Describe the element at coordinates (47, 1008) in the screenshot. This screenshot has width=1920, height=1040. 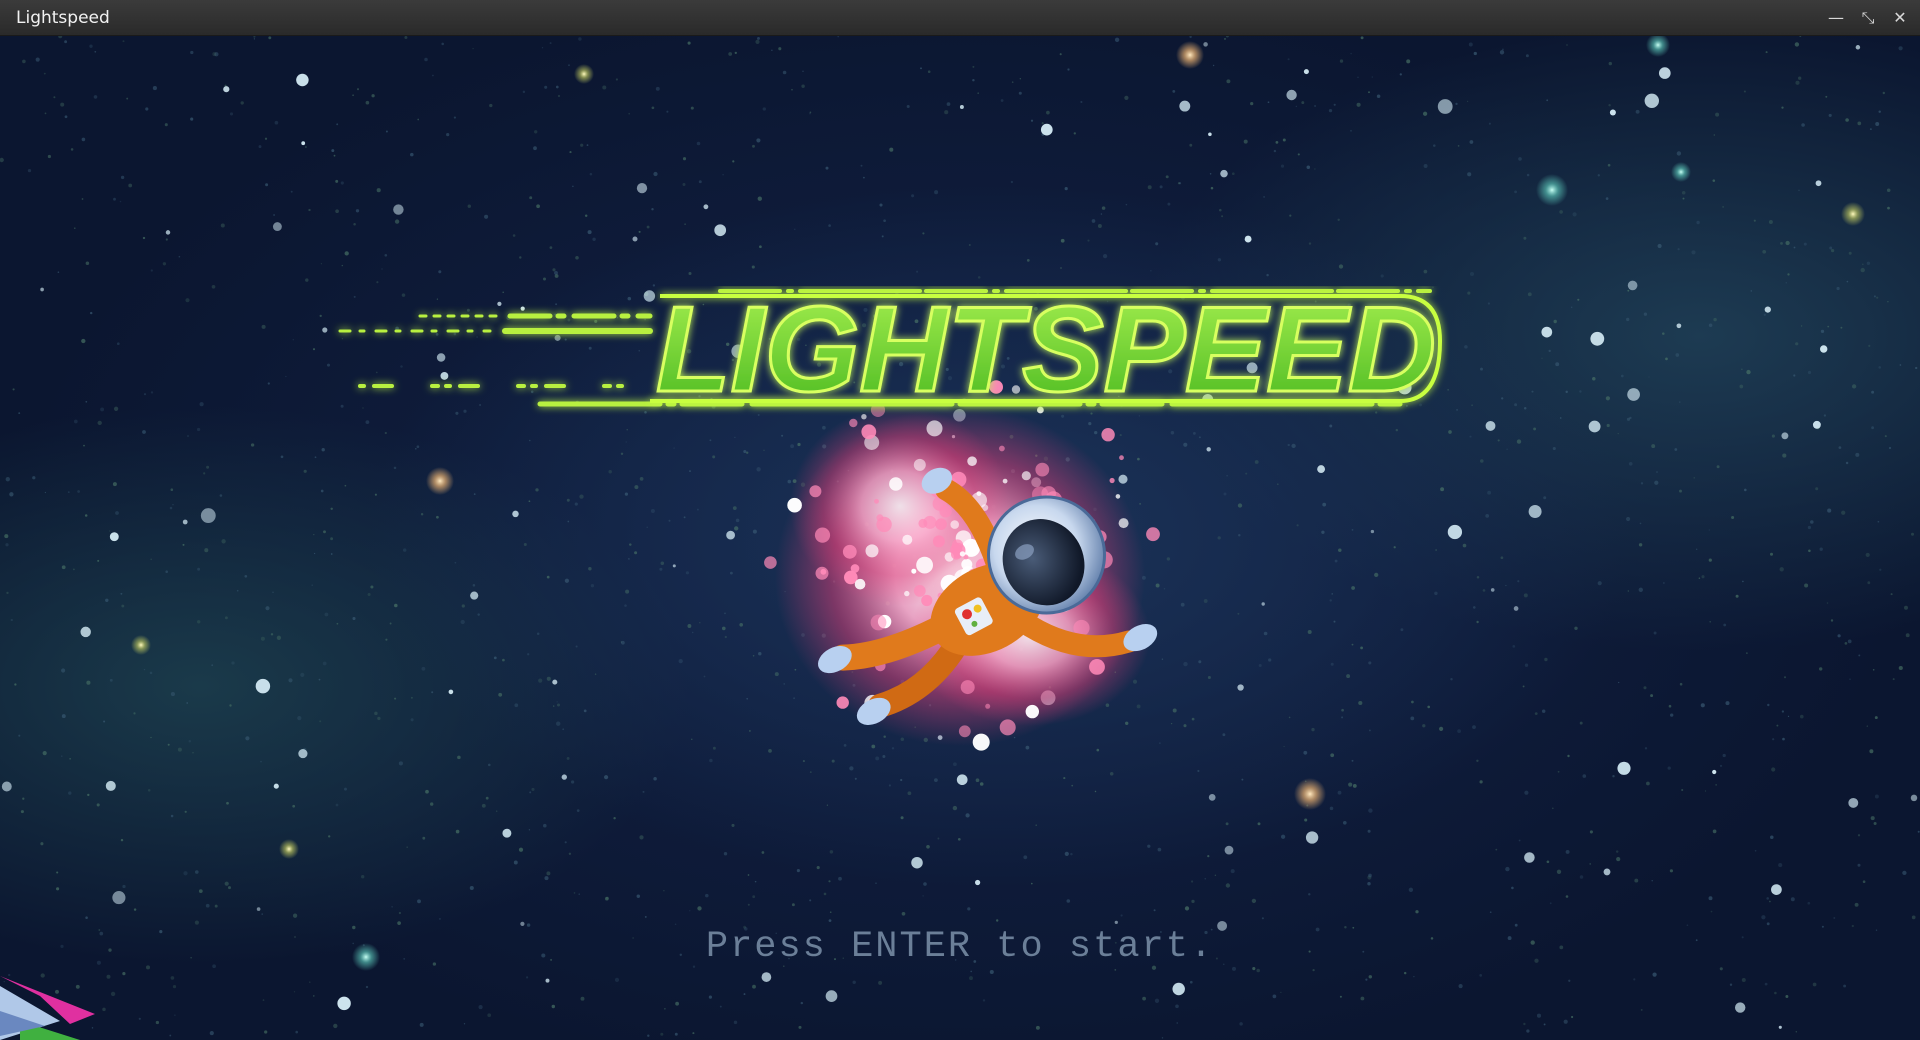
I see `spaceship-icon` at that location.